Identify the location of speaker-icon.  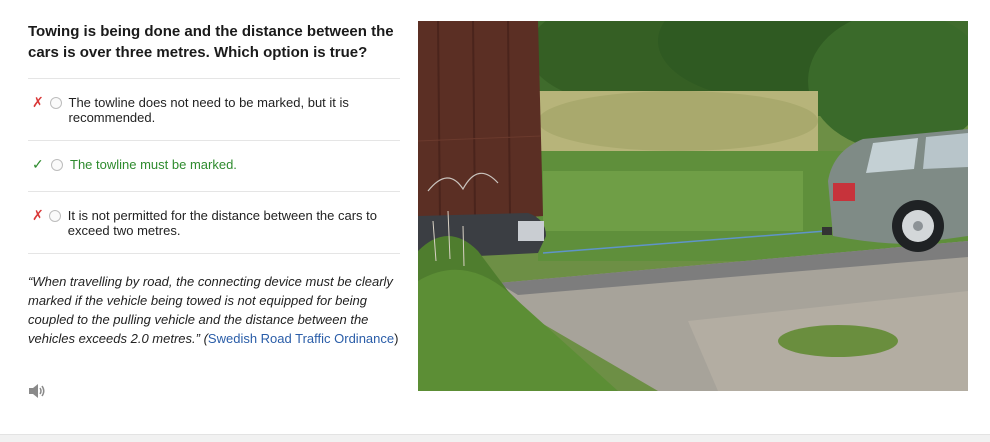
(37, 391).